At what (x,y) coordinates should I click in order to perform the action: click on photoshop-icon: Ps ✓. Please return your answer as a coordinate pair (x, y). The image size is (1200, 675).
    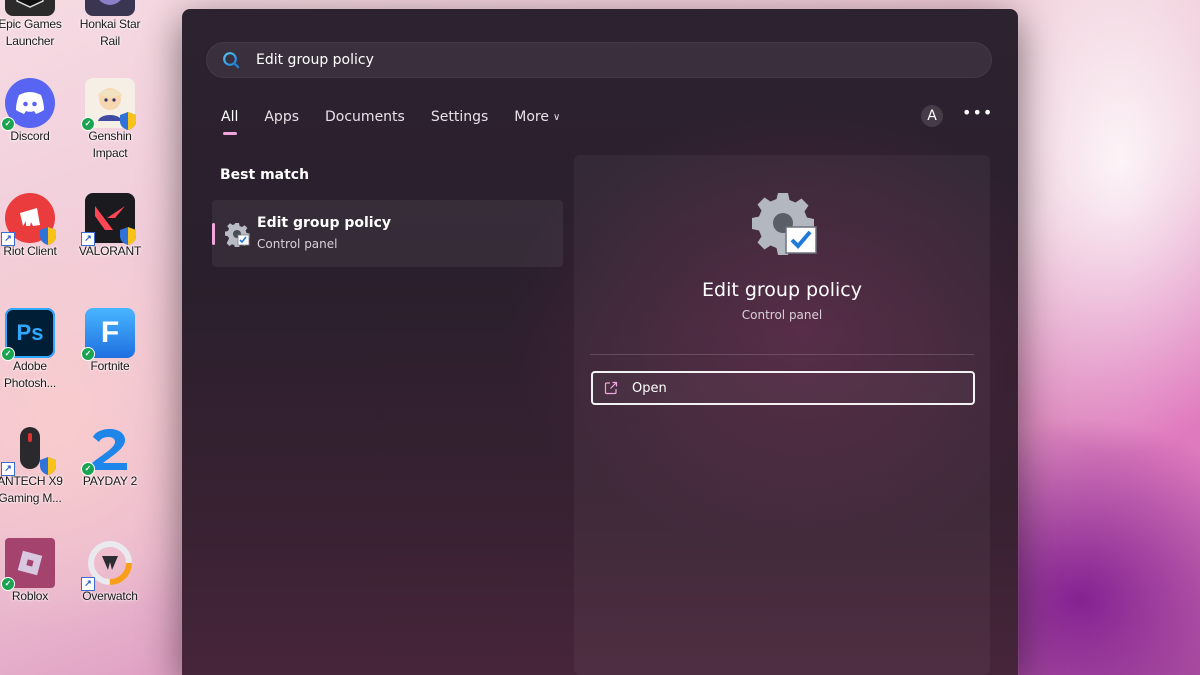
    Looking at the image, I should click on (28, 334).